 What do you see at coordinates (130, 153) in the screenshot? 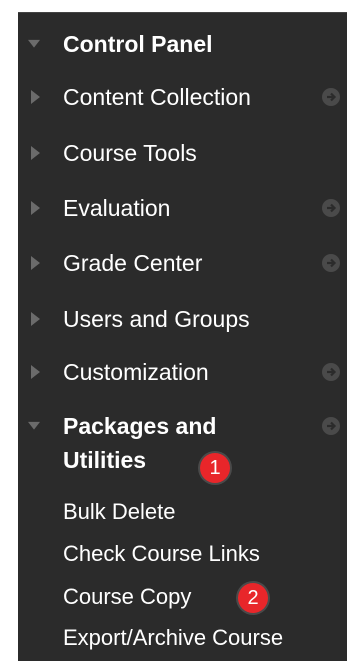
I see `menu-item-label: Course Tools` at bounding box center [130, 153].